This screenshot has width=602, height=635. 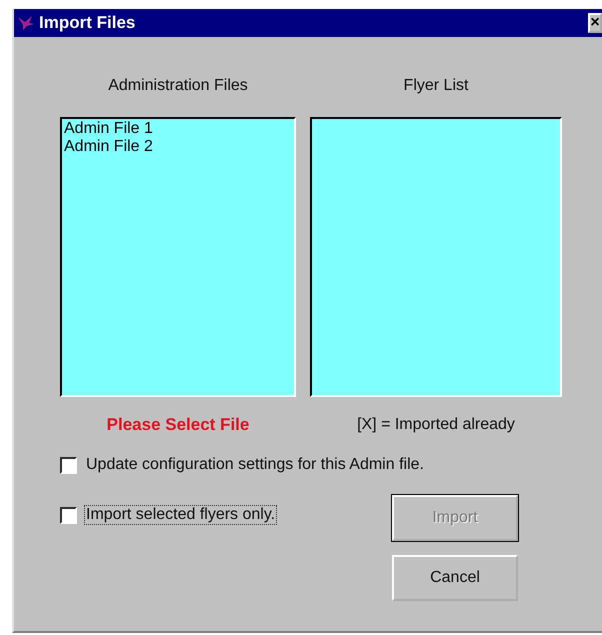 What do you see at coordinates (26, 23) in the screenshot?
I see `bird-icon` at bounding box center [26, 23].